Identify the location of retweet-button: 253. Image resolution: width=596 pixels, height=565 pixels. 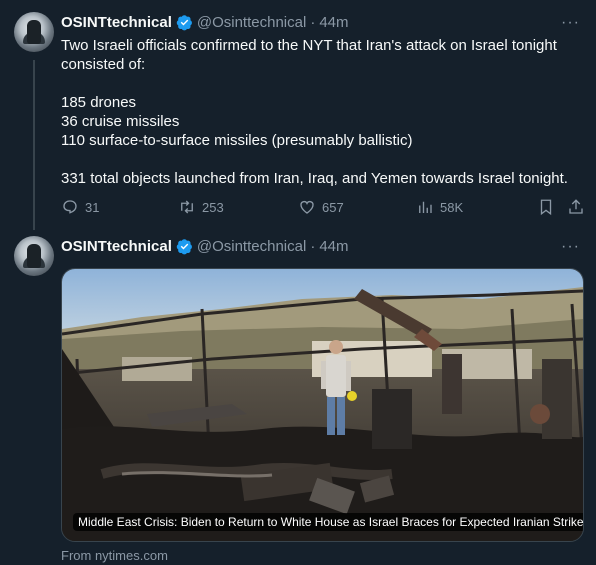
(201, 207).